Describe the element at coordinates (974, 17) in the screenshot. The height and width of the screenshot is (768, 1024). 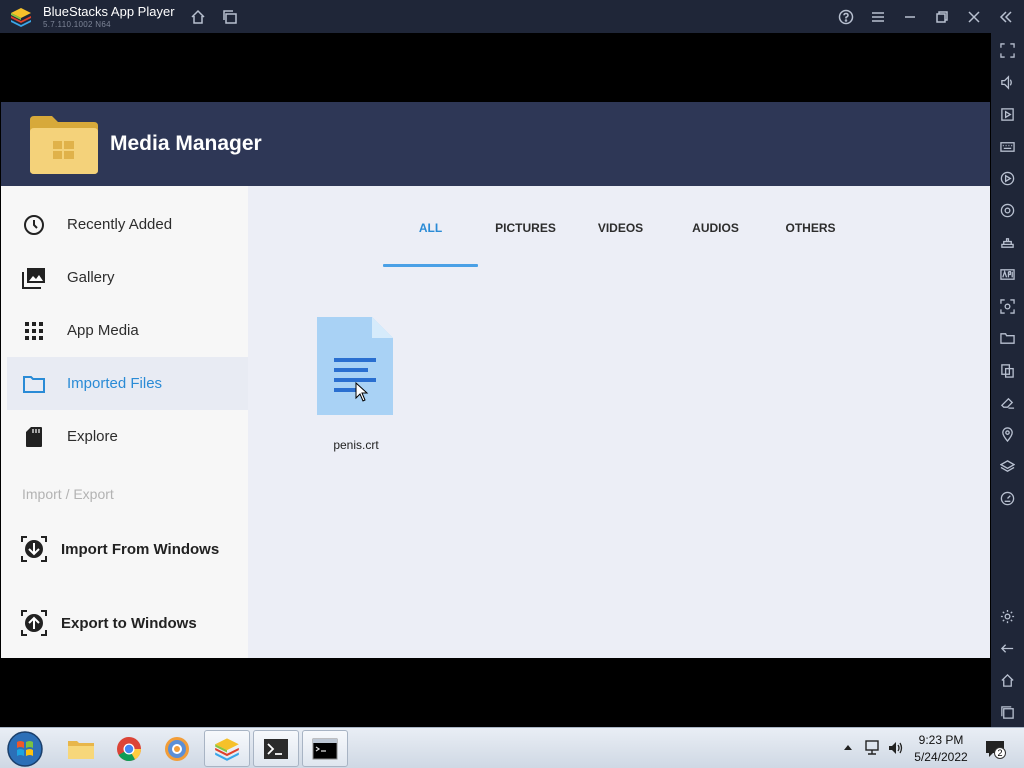
I see `close-icon` at that location.